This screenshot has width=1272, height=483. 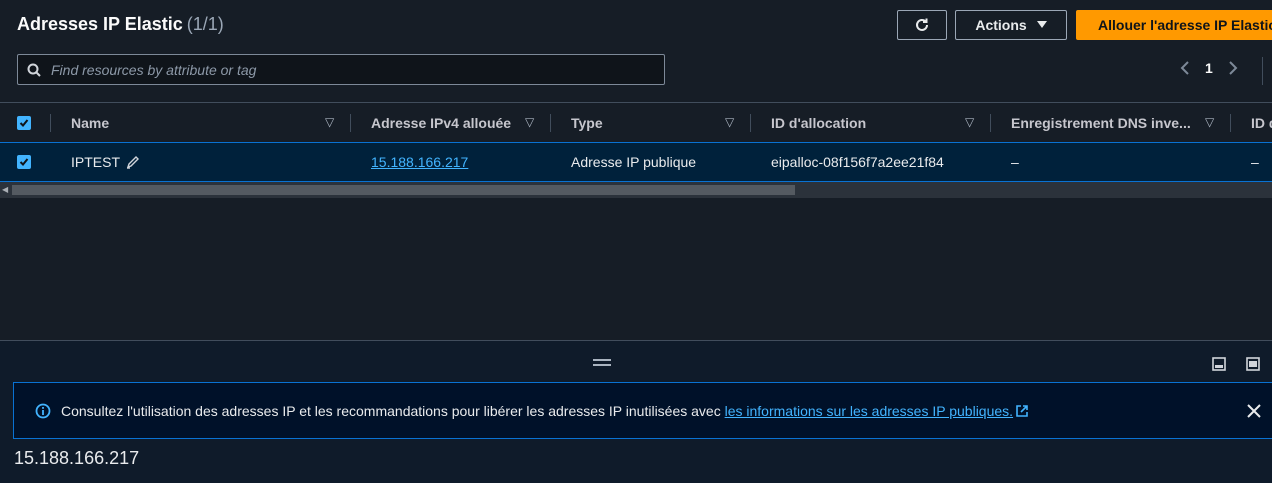 I want to click on selection-count: (1/1), so click(x=205, y=24).